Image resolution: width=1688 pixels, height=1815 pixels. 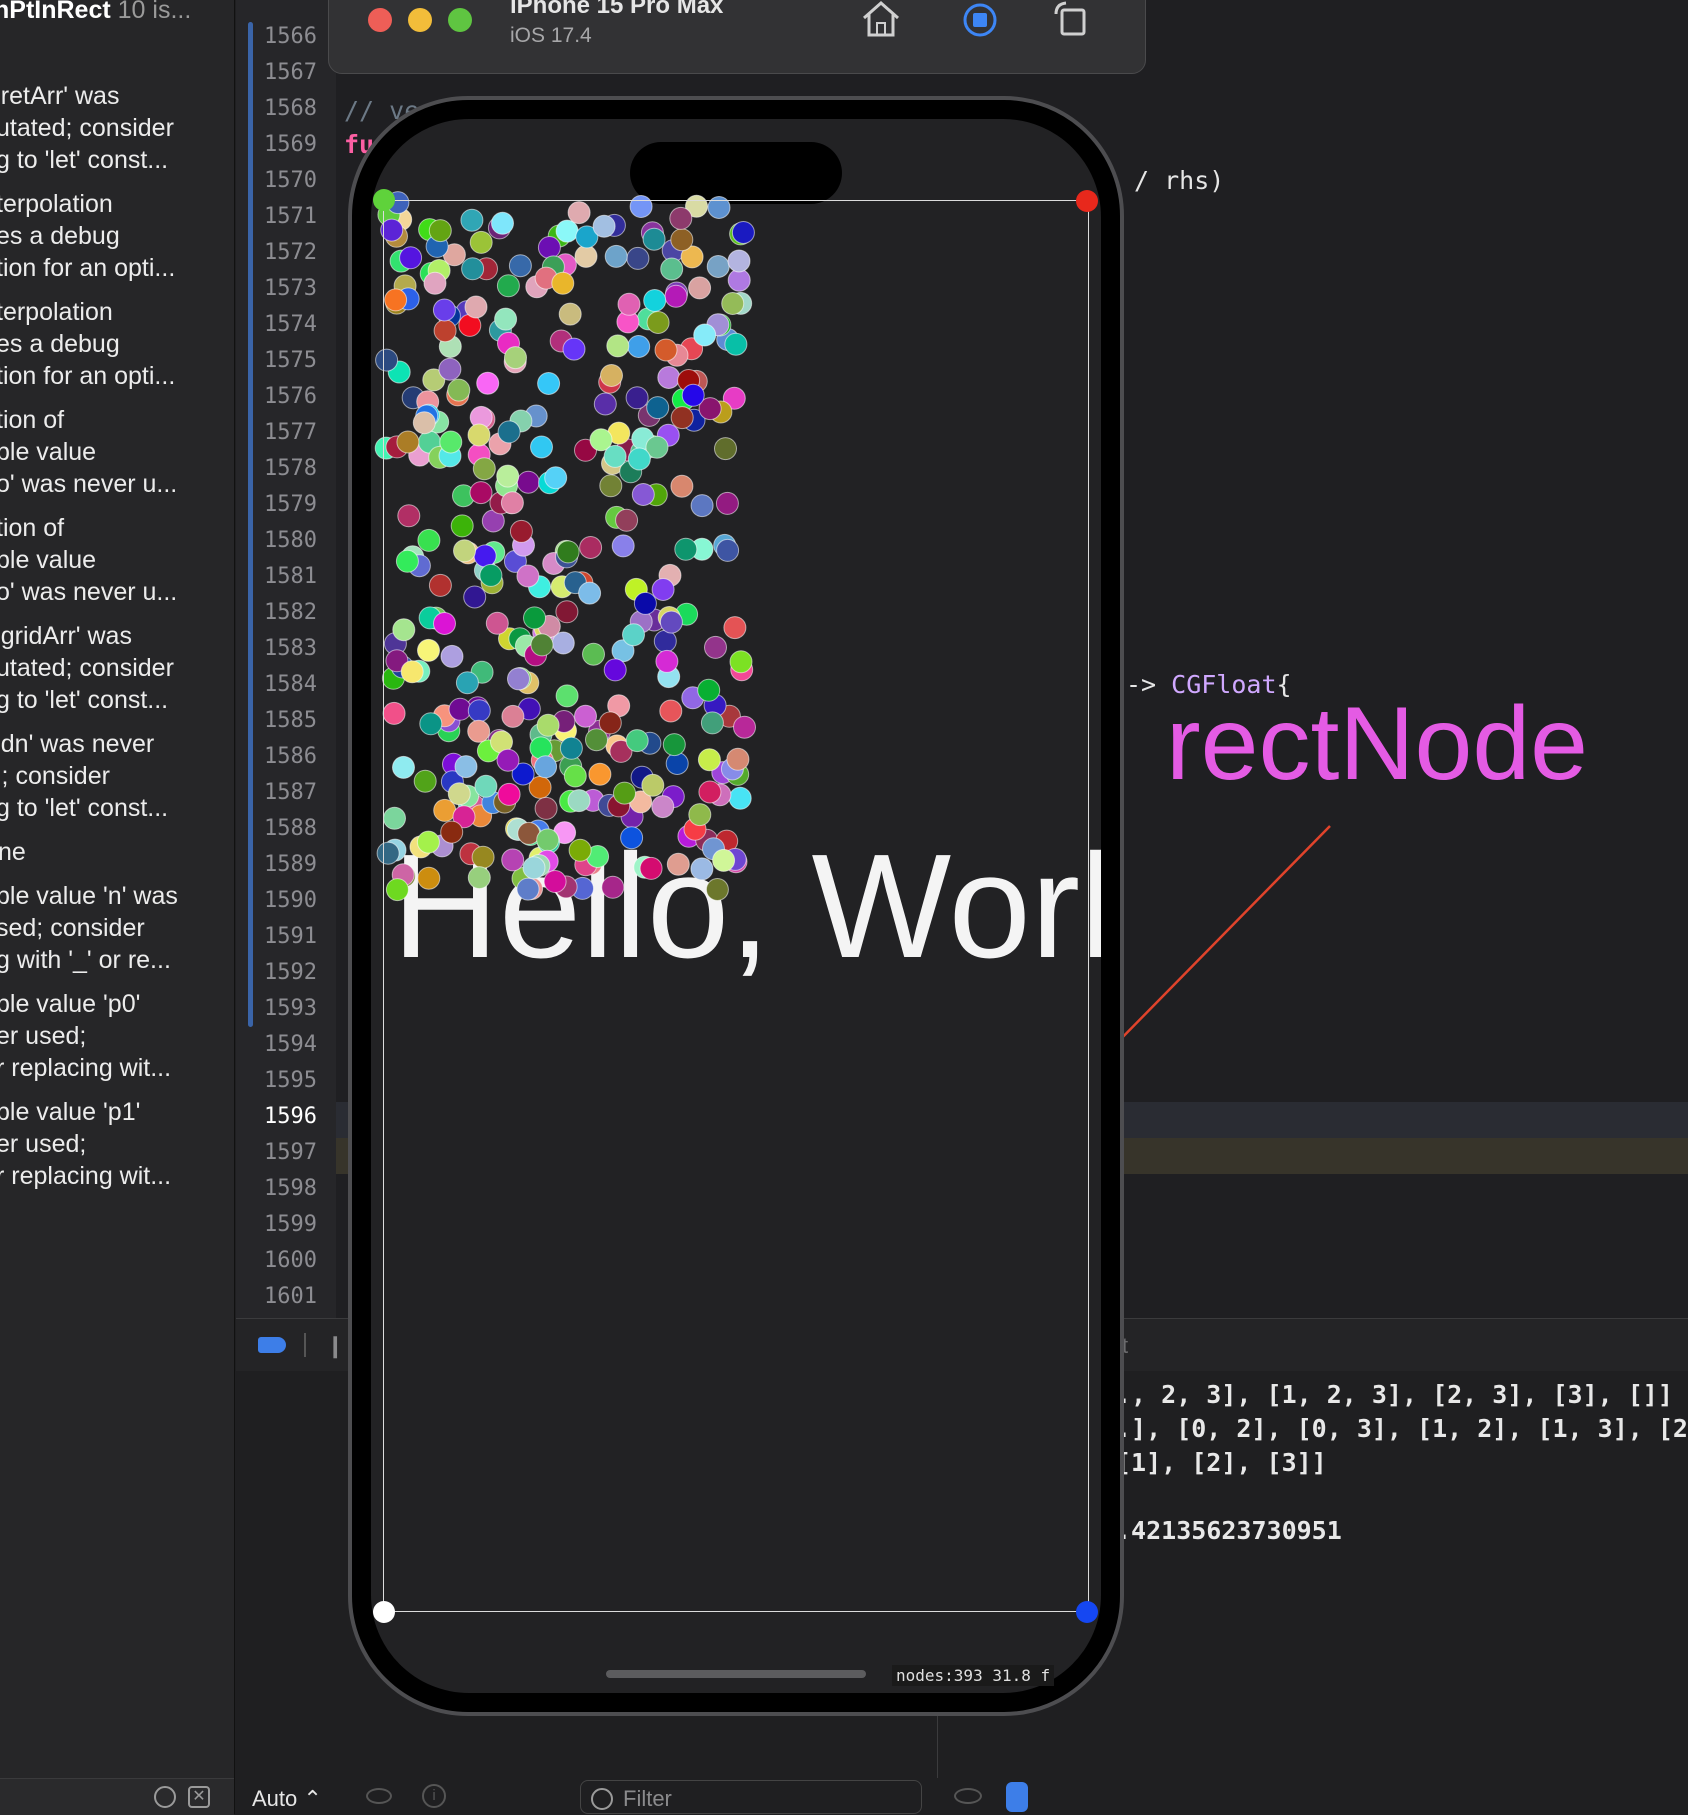 I want to click on corner-node-bottom-left, so click(x=384, y=1612).